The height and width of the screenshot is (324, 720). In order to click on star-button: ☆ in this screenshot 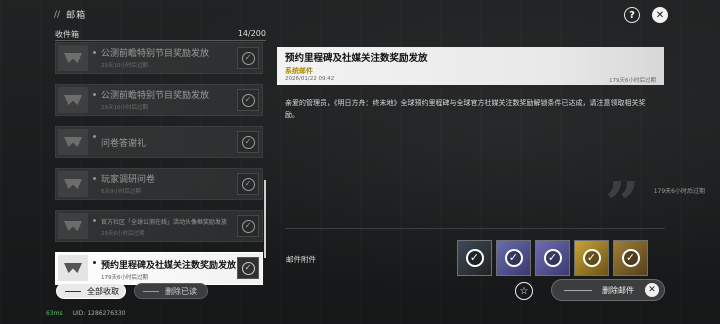, I will do `click(524, 291)`.